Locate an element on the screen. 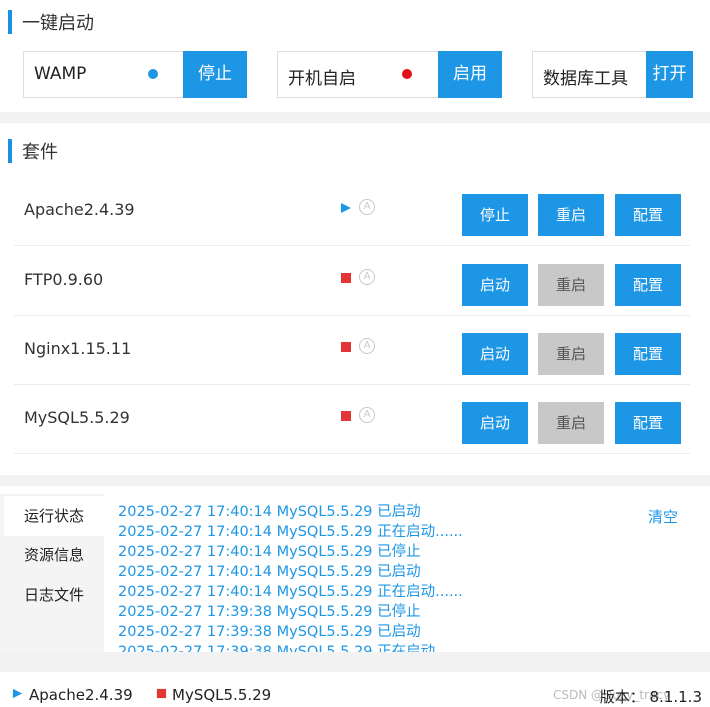 The height and width of the screenshot is (707, 710). suite-row-nginx: Nginx1.15.11 A 启动 重启 配置 is located at coordinates (352, 350).